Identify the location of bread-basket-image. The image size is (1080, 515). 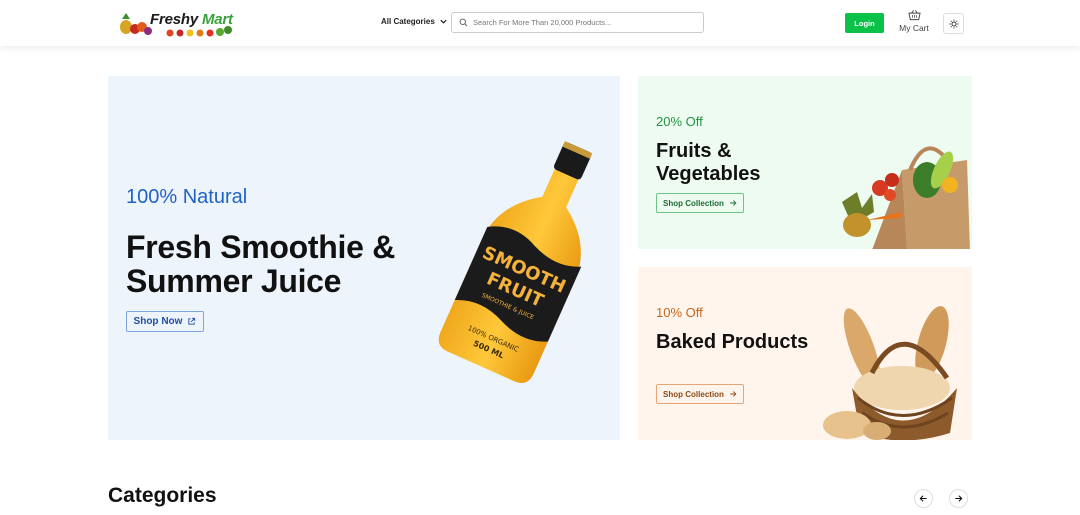
(890, 373).